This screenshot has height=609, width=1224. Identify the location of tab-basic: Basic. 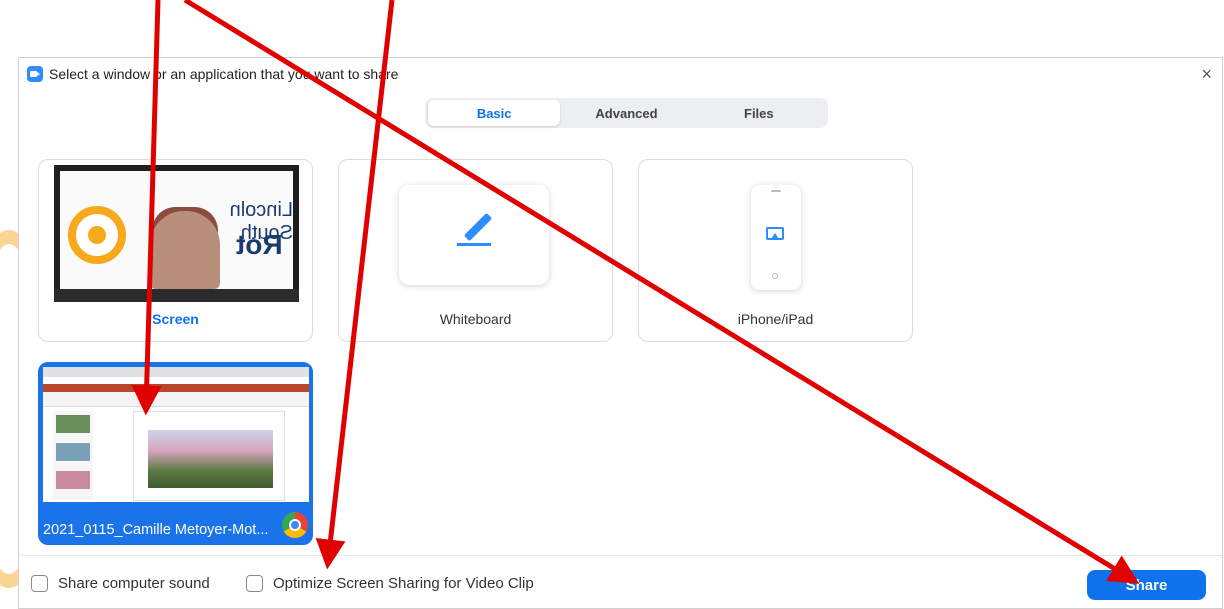
(494, 113).